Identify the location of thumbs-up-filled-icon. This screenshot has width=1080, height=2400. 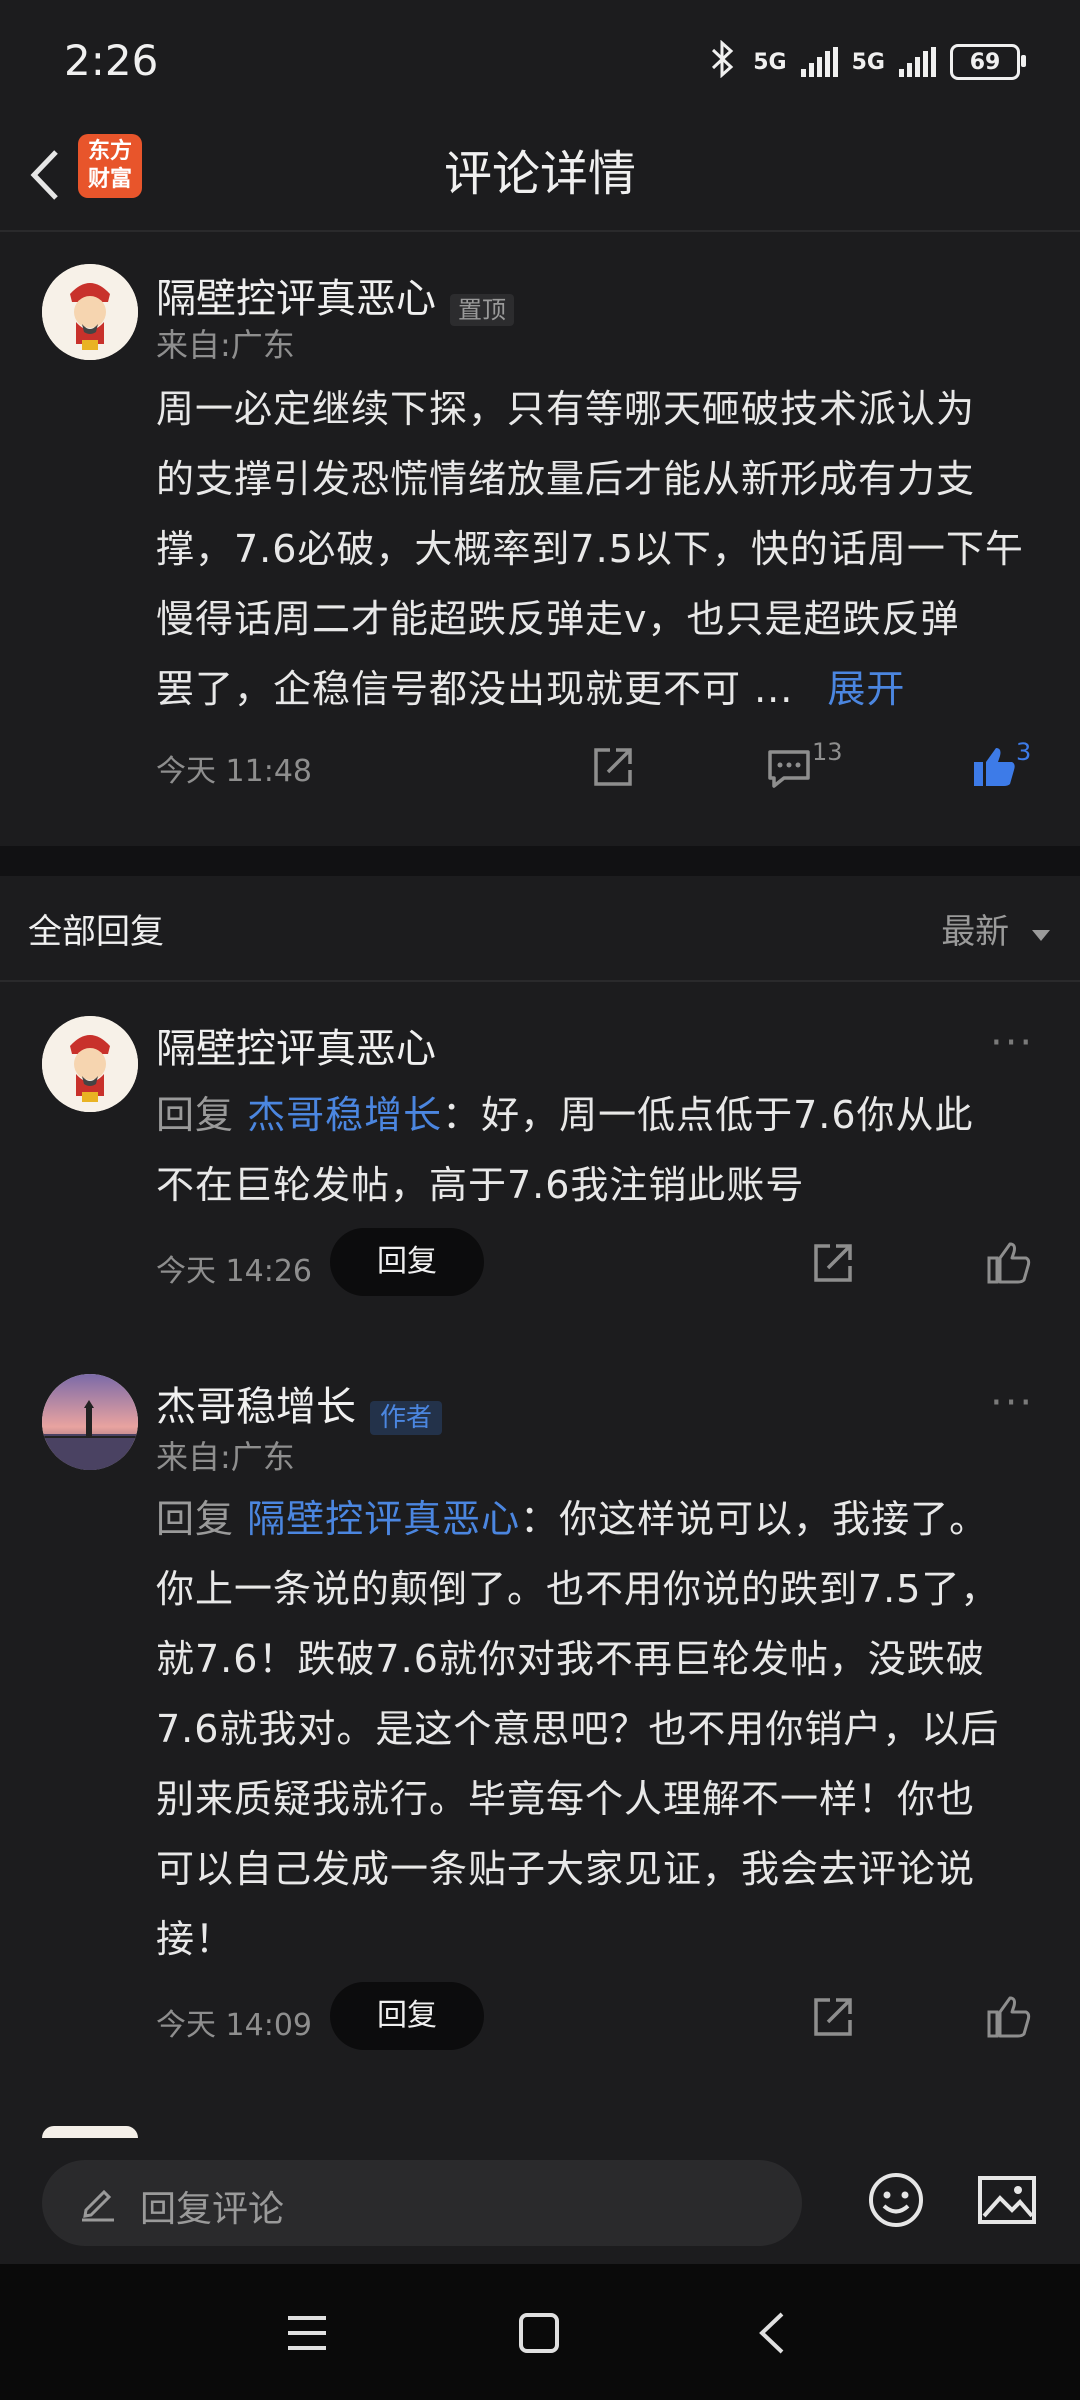
(994, 767).